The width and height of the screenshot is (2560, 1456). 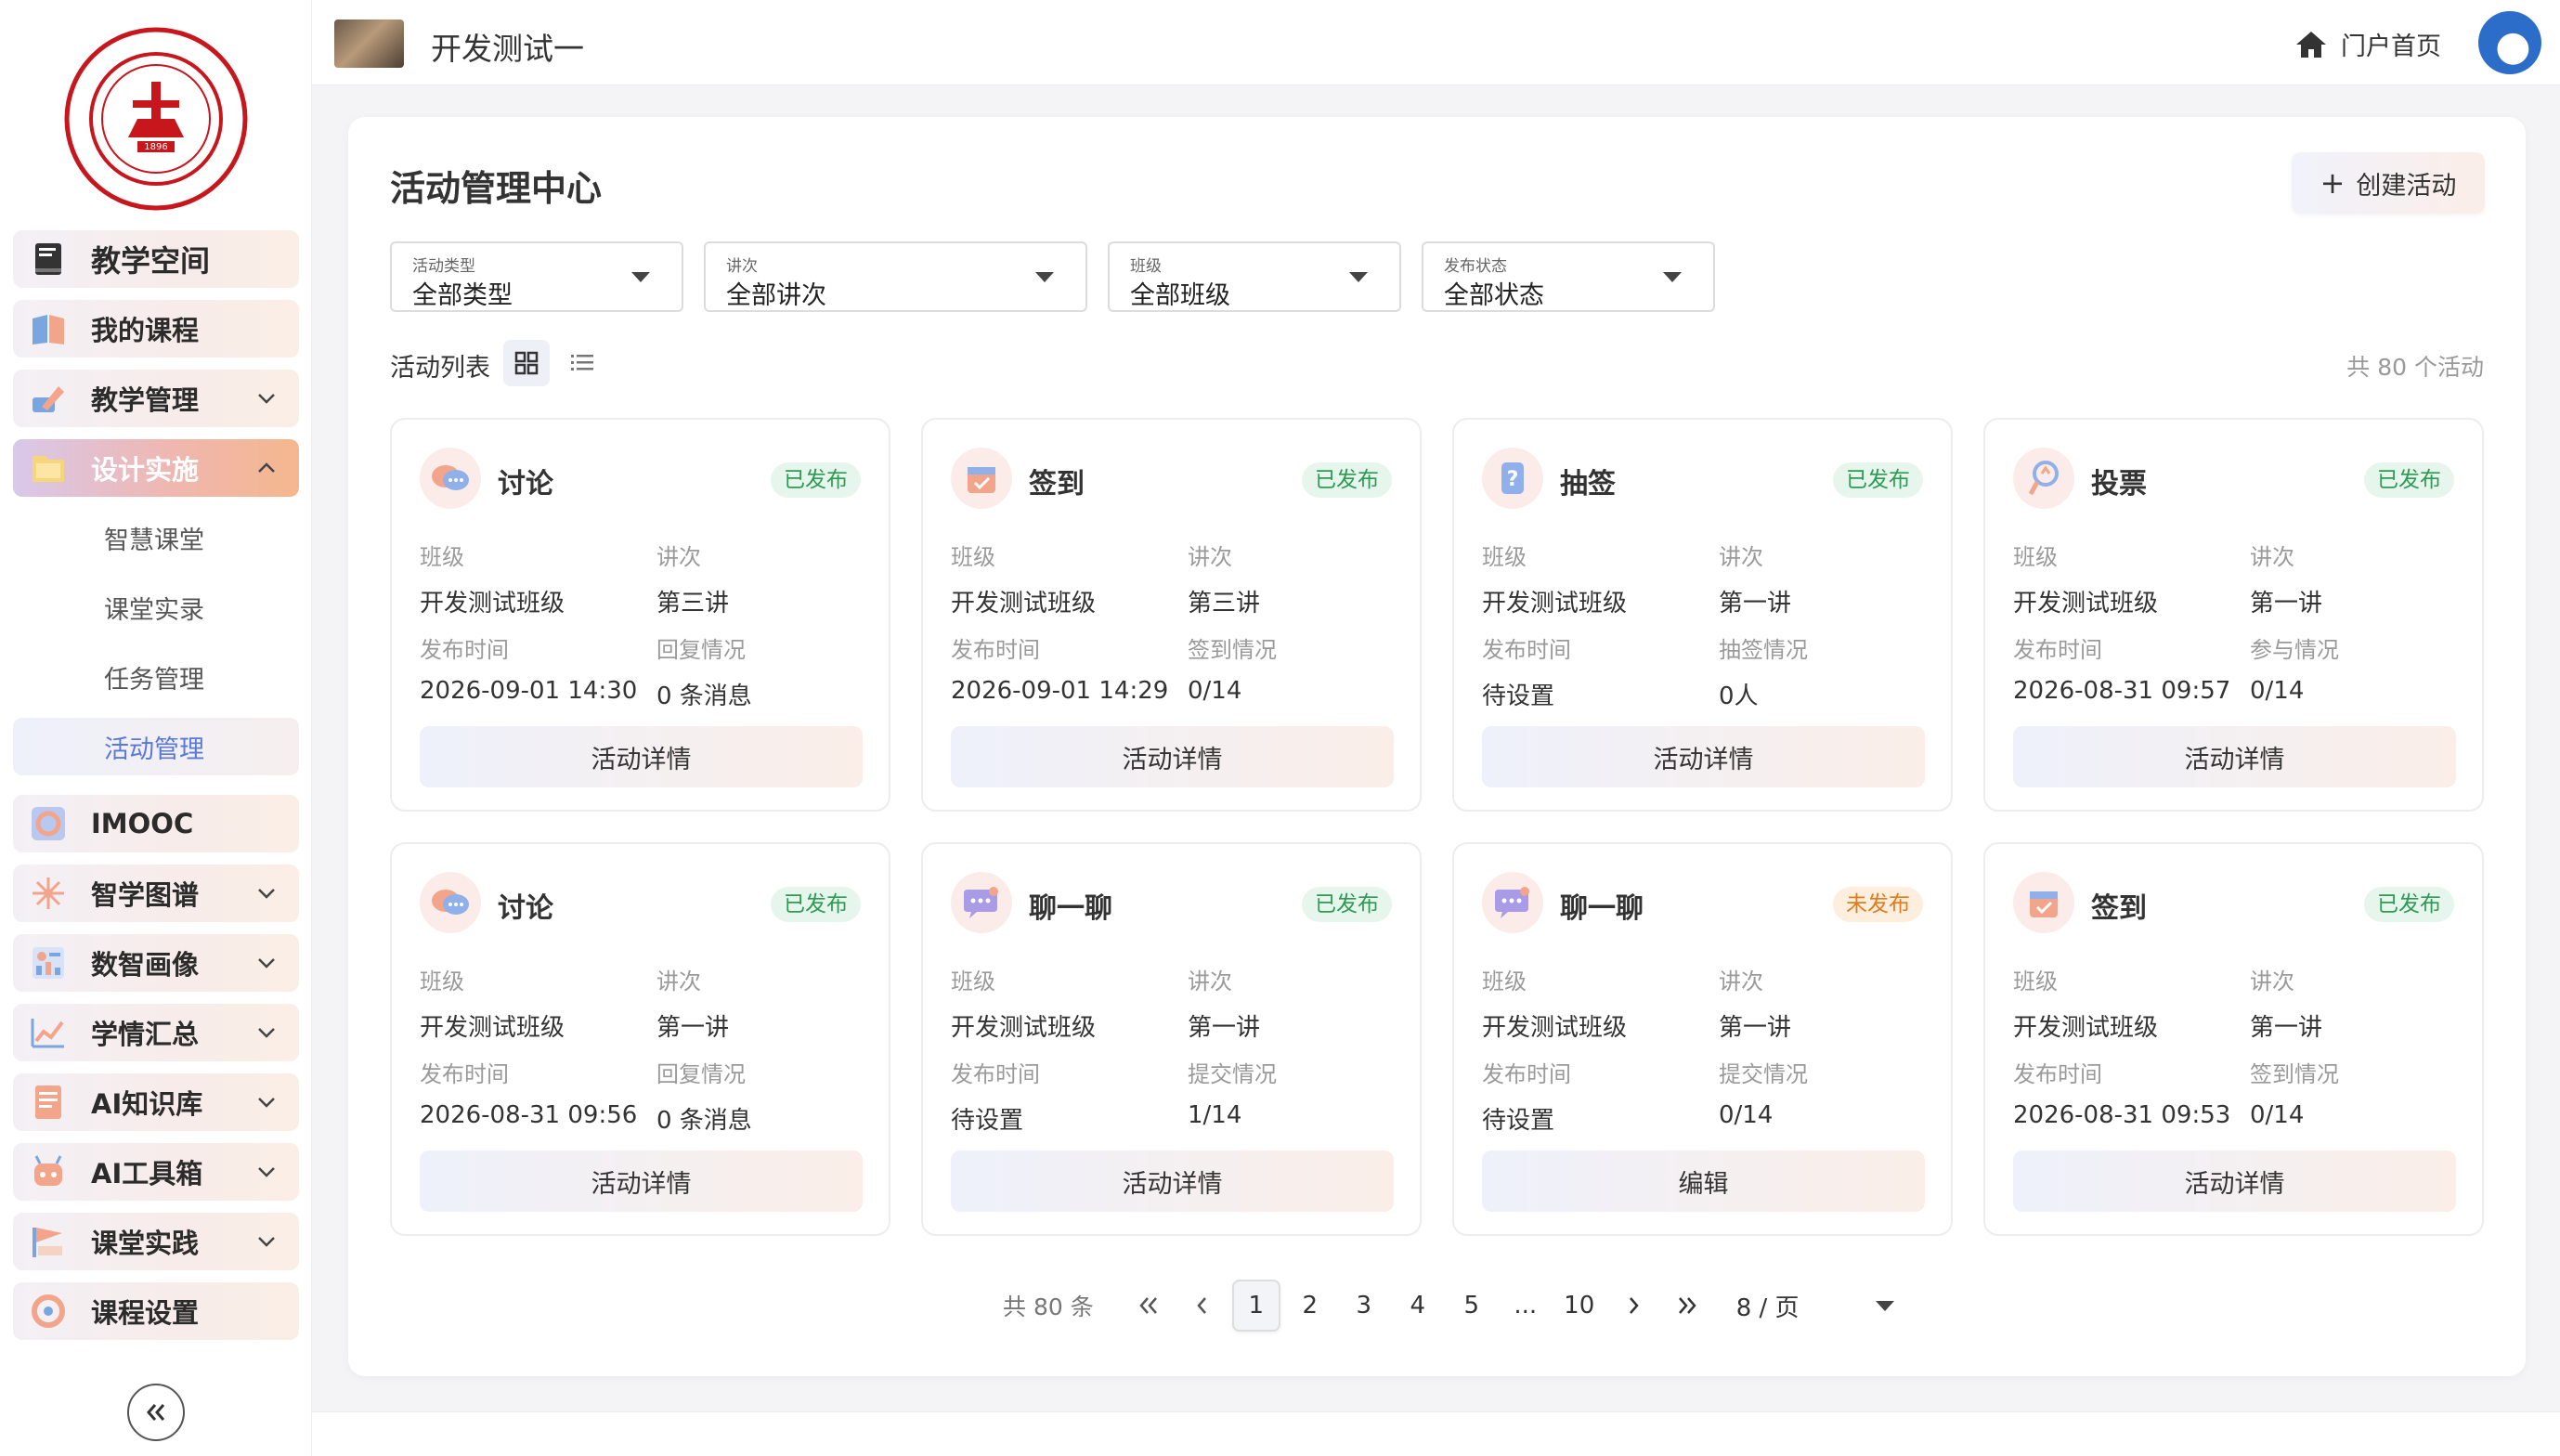 What do you see at coordinates (2311, 44) in the screenshot?
I see `home-icon` at bounding box center [2311, 44].